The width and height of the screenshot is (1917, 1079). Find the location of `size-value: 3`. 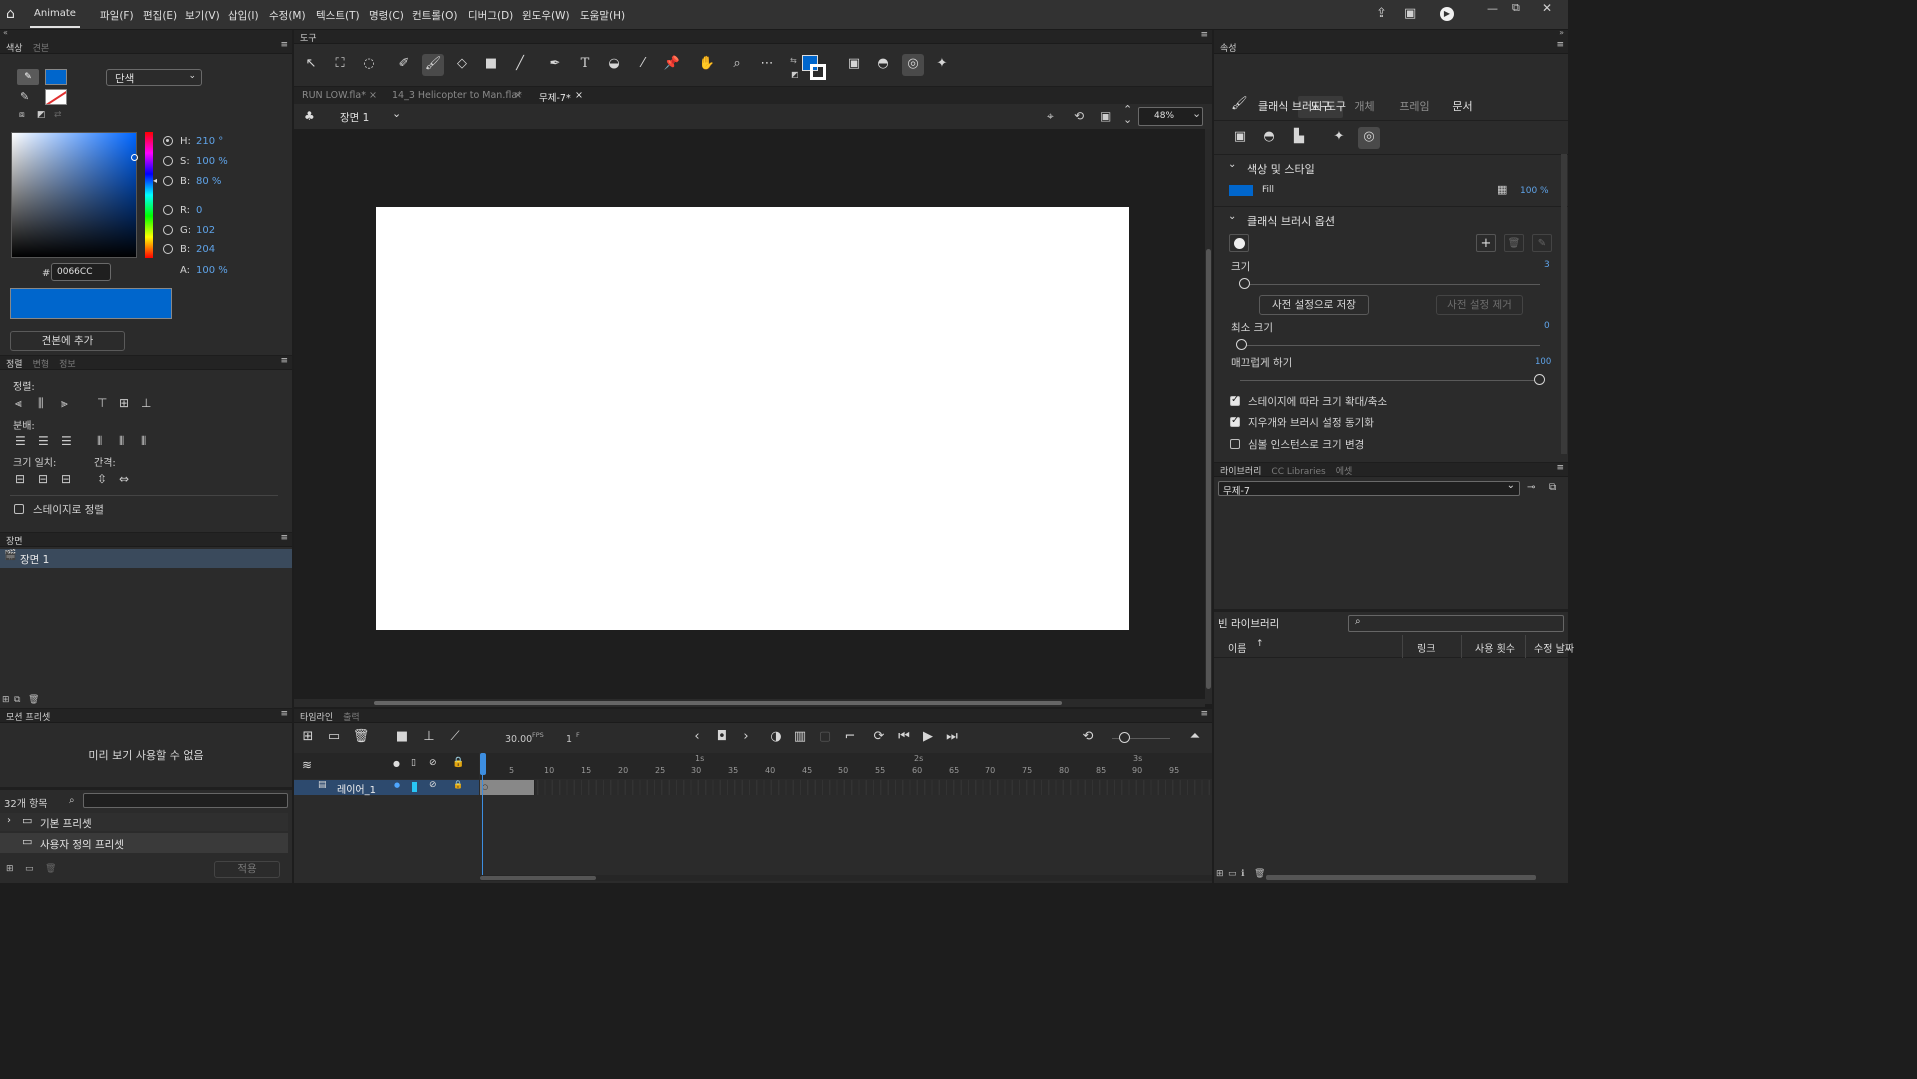

size-value: 3 is located at coordinates (1547, 265).